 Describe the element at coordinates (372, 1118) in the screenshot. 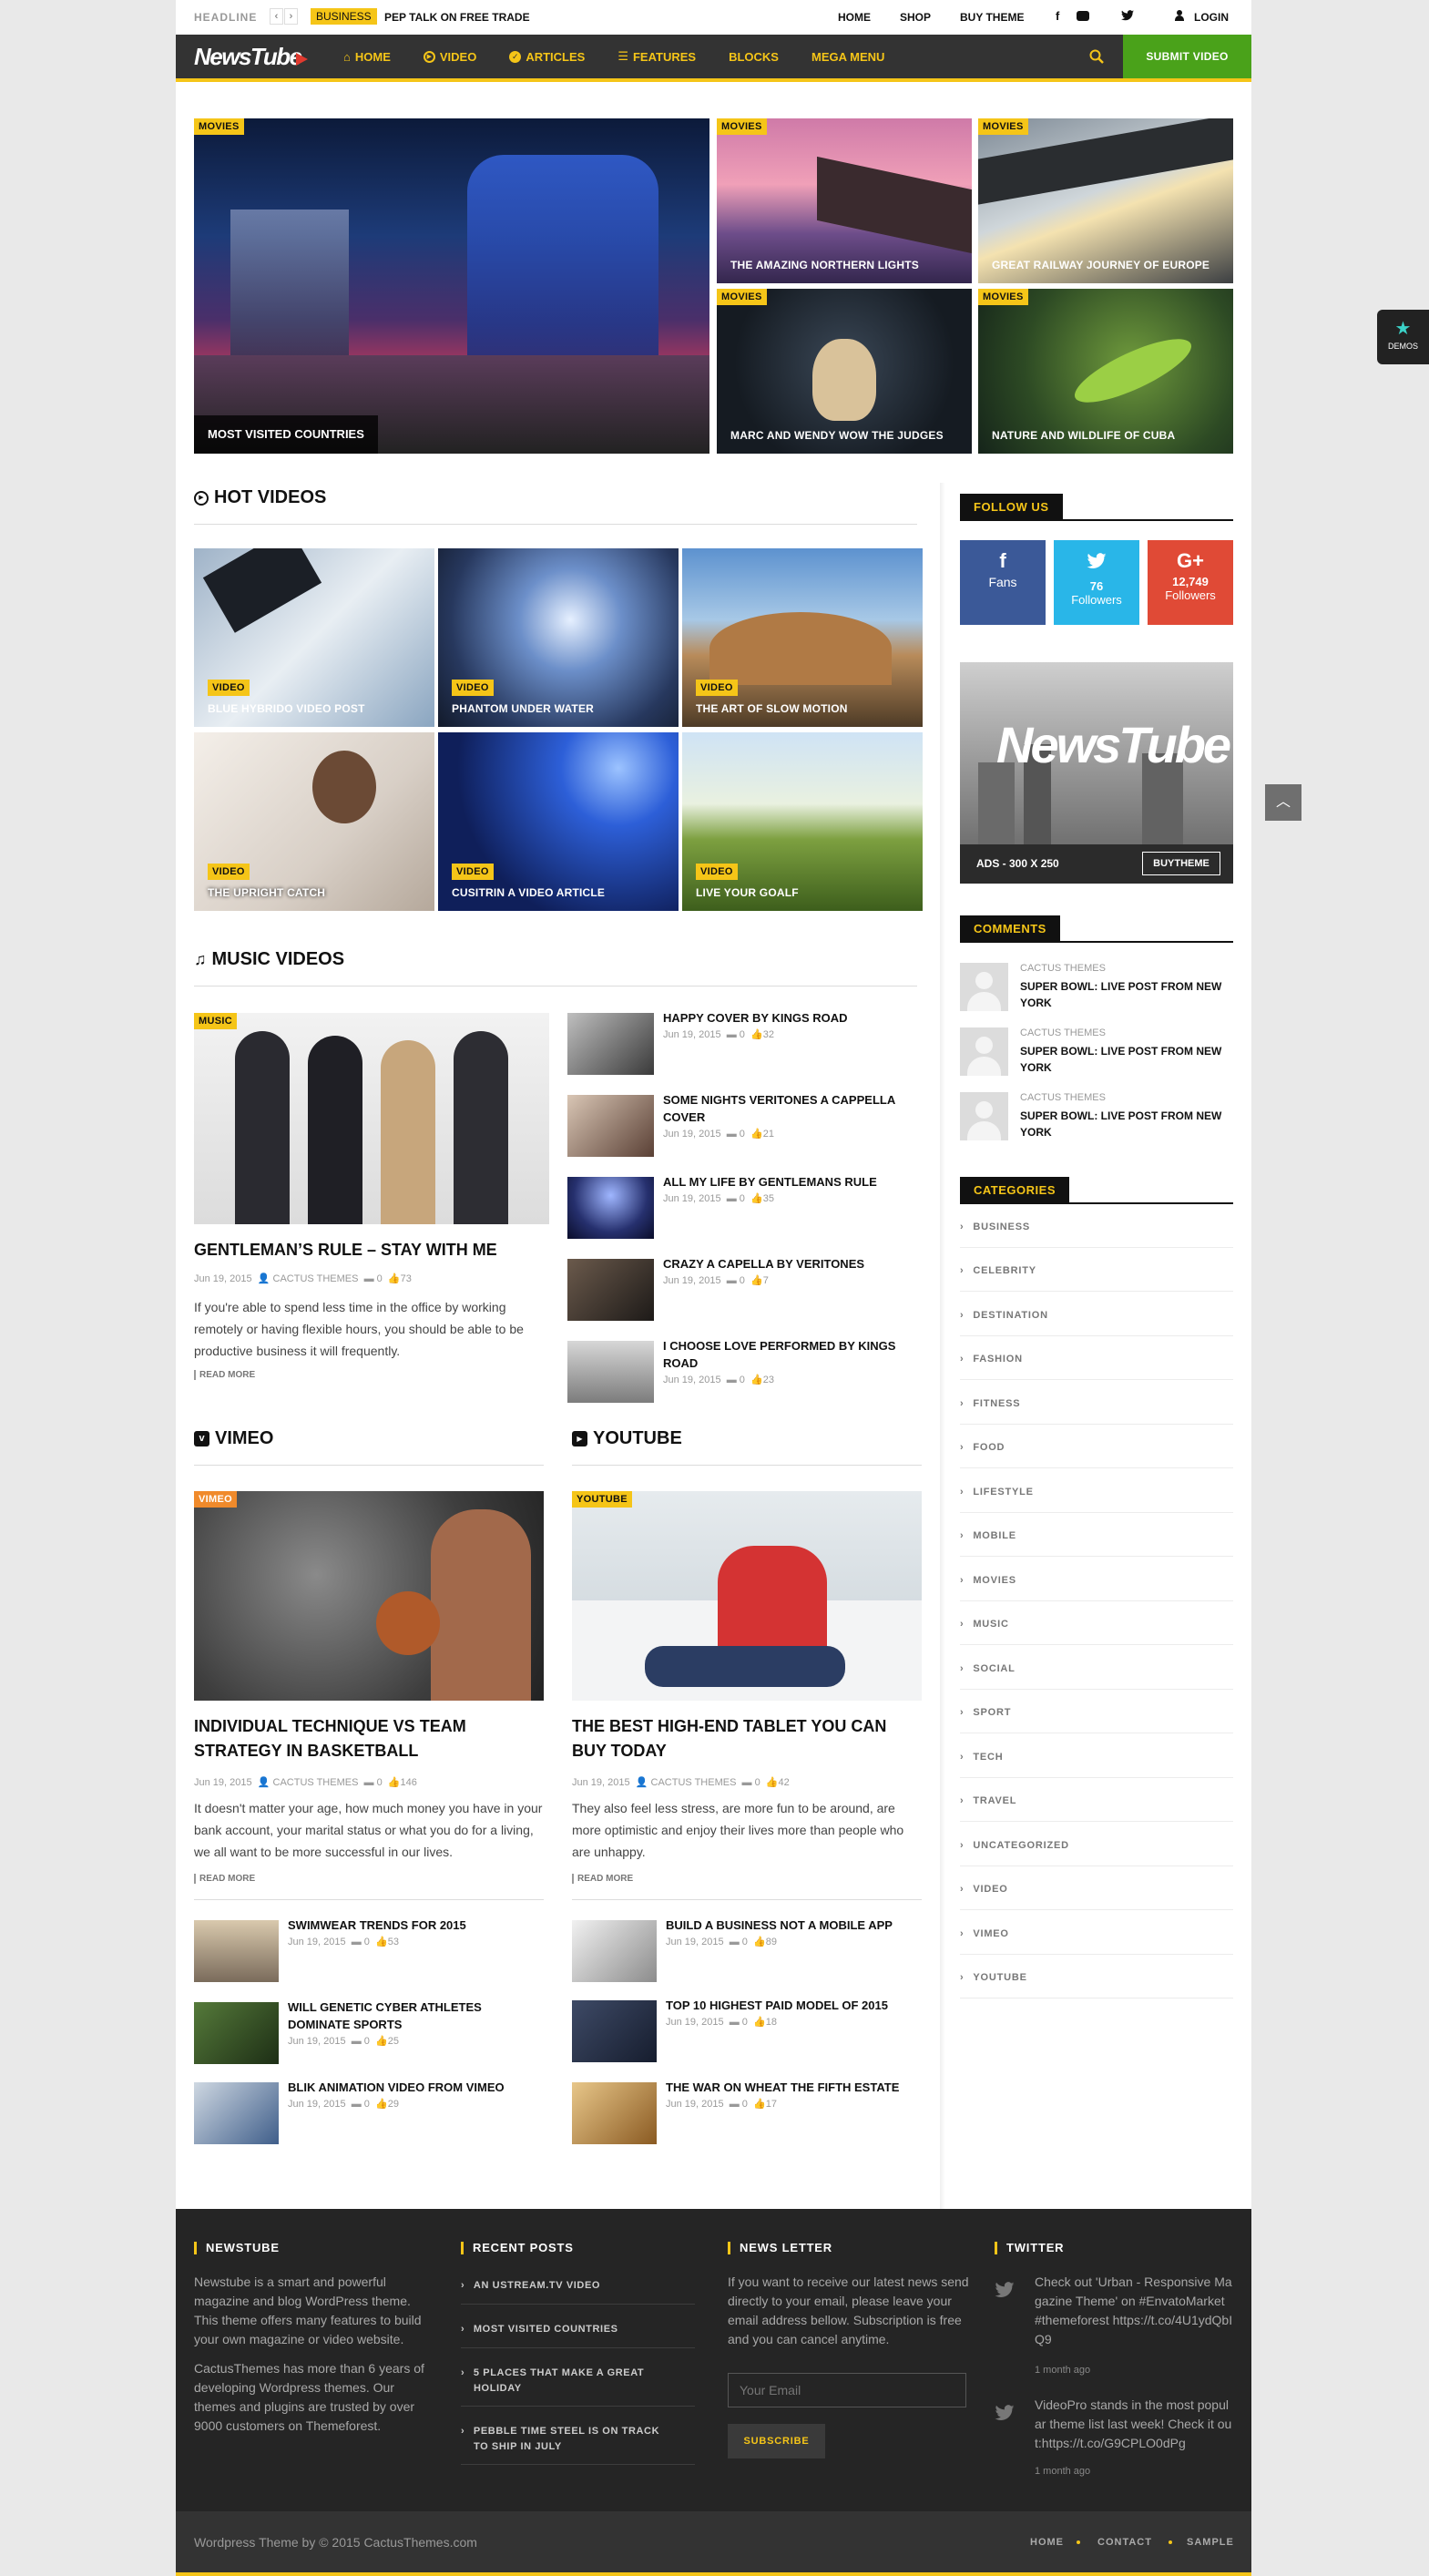

I see `music-main-thumb: MUSIC` at that location.